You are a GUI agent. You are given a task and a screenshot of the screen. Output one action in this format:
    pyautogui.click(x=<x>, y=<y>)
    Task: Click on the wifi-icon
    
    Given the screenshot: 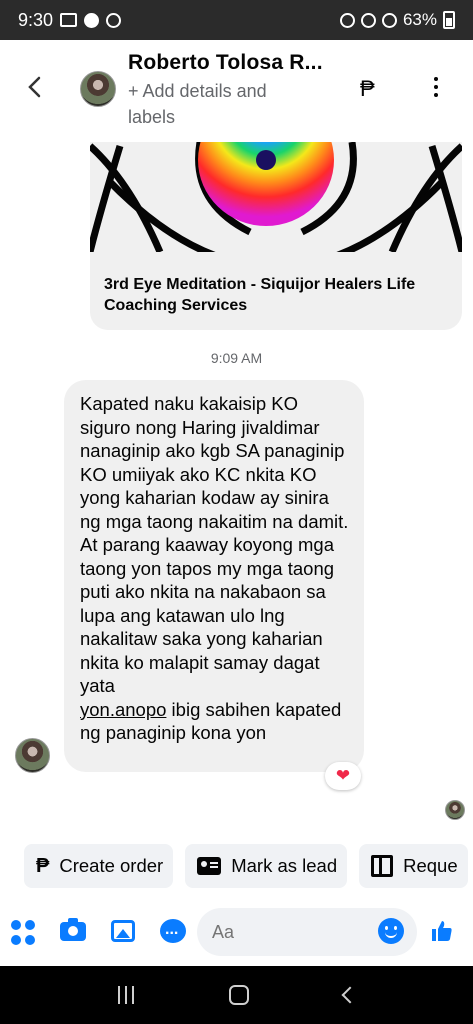 What is the action you would take?
    pyautogui.click(x=368, y=20)
    